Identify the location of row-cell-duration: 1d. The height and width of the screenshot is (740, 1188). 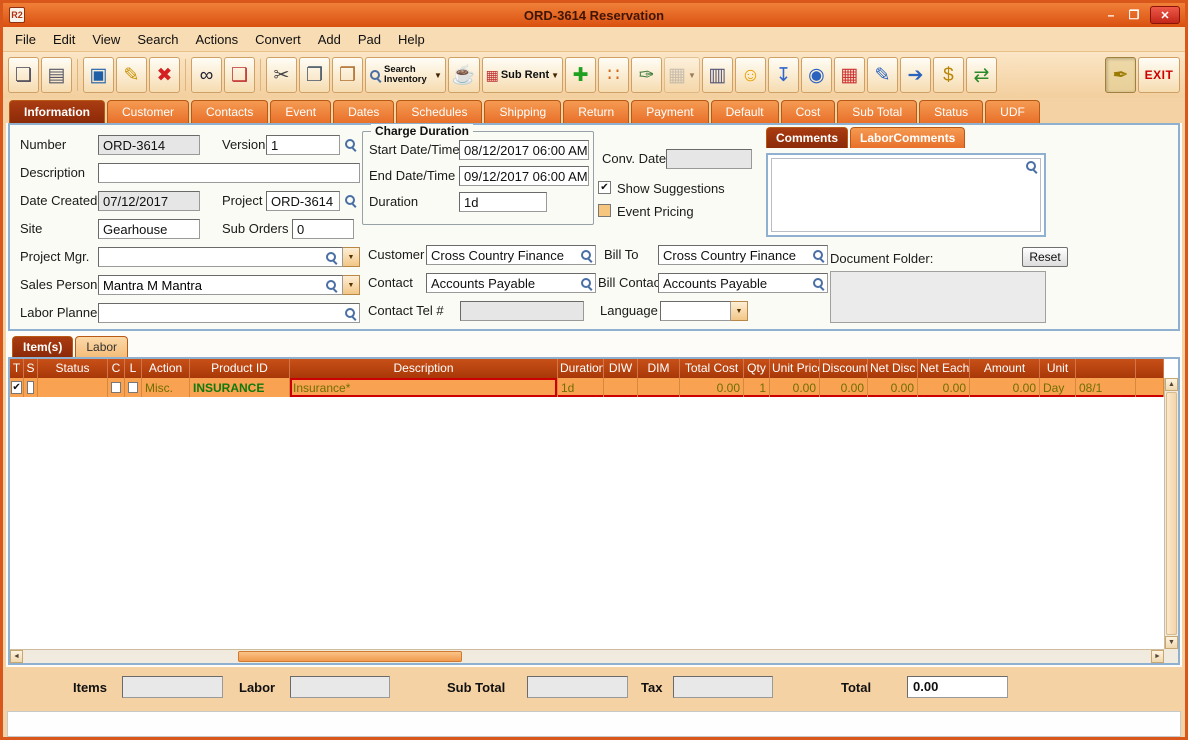
(581, 387).